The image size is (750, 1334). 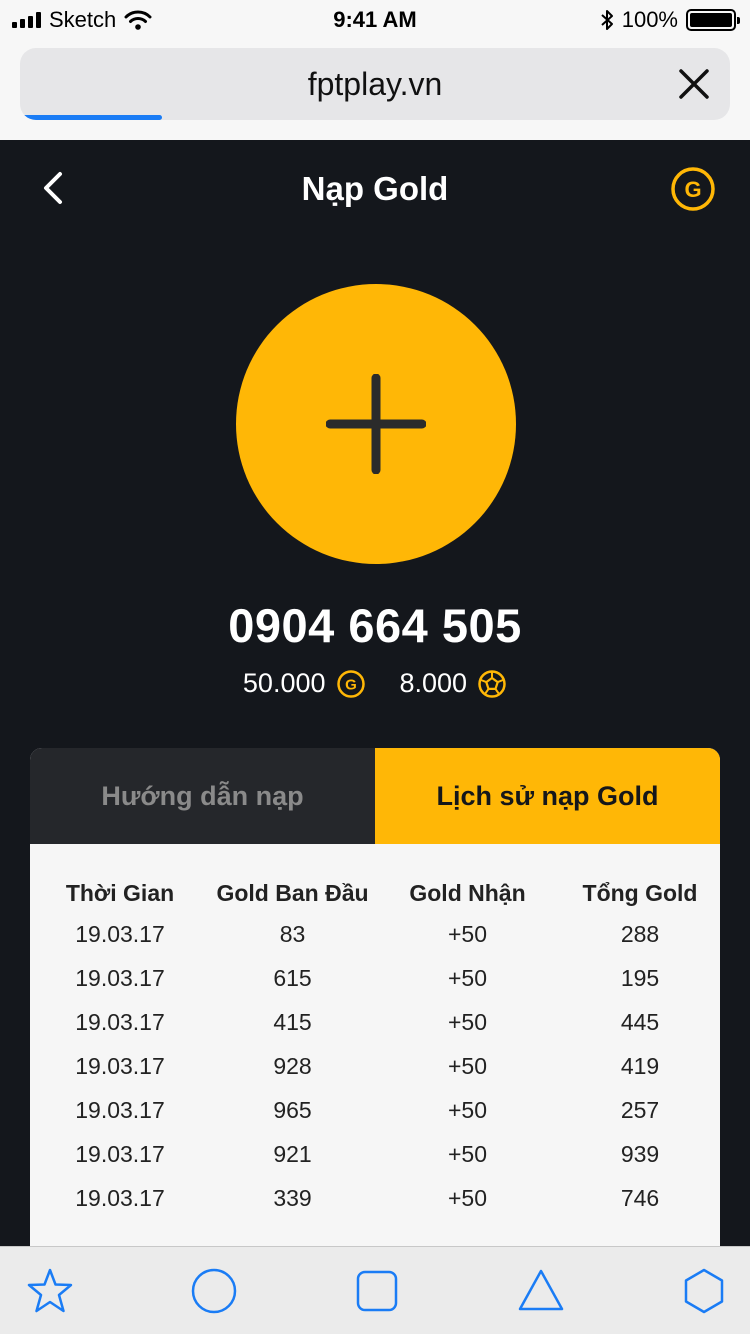 What do you see at coordinates (202, 796) in the screenshot?
I see `tab-guide: Hướng dẫn nạp` at bounding box center [202, 796].